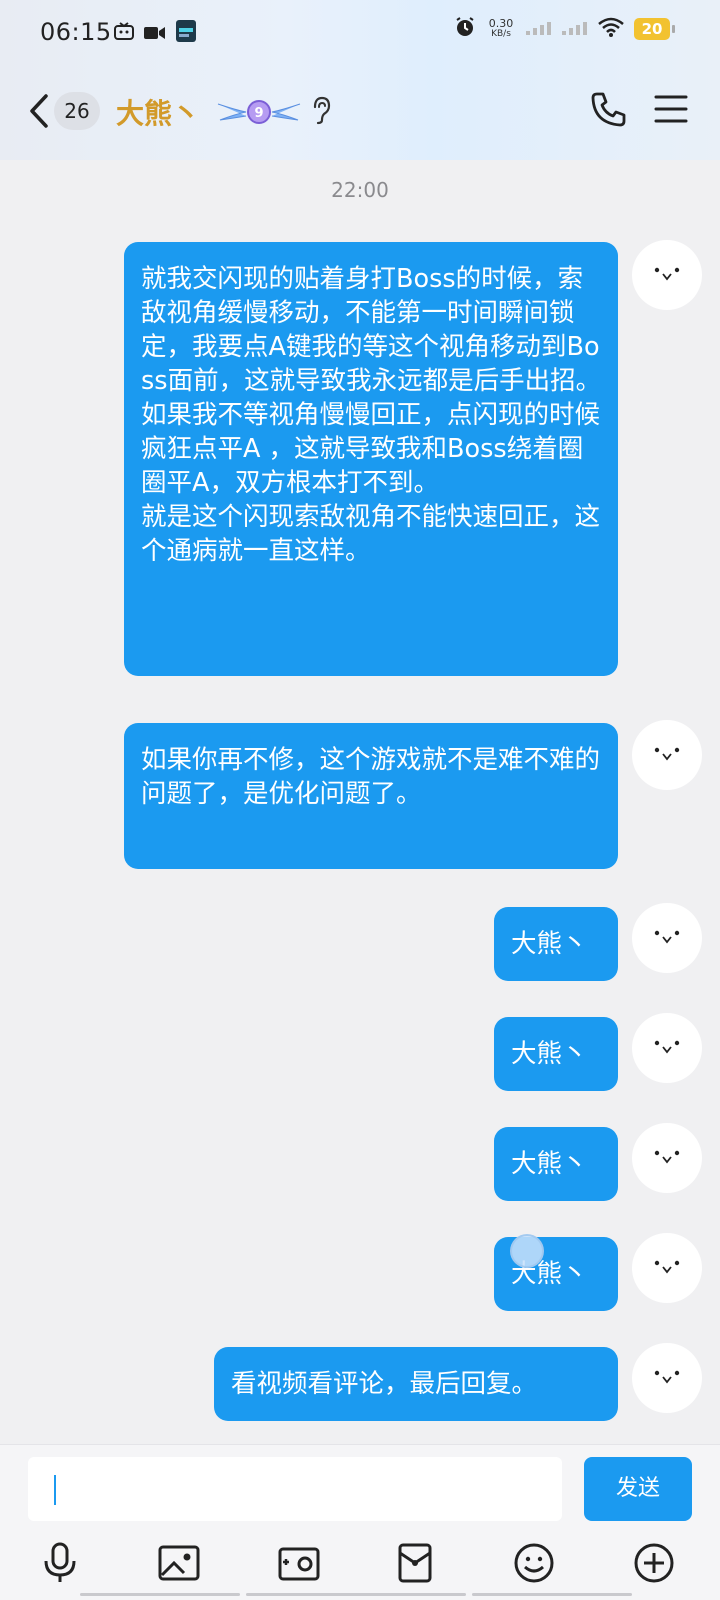  What do you see at coordinates (321, 112) in the screenshot?
I see `ear-icon` at bounding box center [321, 112].